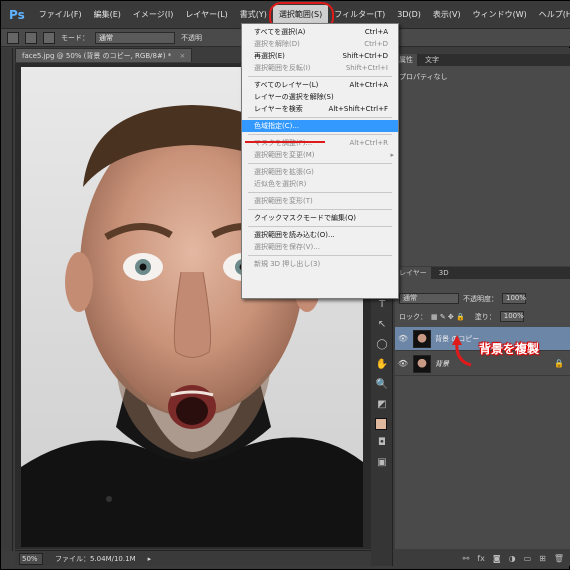  What do you see at coordinates (280, 184) in the screenshot?
I see `menu-item-label: 近似色を選択(R)` at bounding box center [280, 184].